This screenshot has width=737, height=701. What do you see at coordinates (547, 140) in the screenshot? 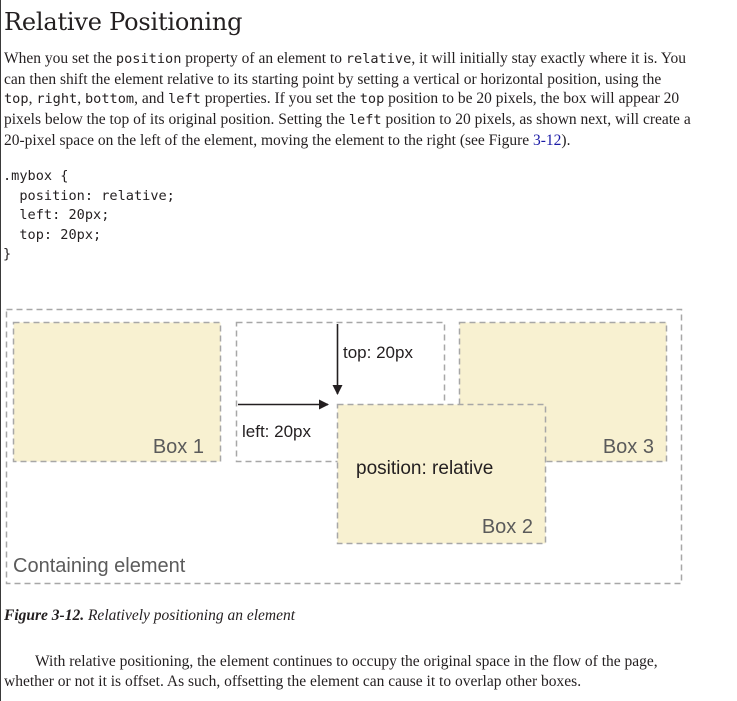
I see `figure-link: 3-12` at bounding box center [547, 140].